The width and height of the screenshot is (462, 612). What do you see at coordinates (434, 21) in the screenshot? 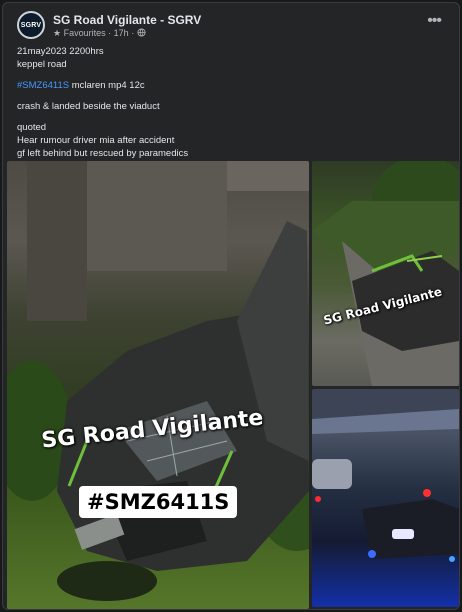
I see `more-options-icon: •••` at bounding box center [434, 21].